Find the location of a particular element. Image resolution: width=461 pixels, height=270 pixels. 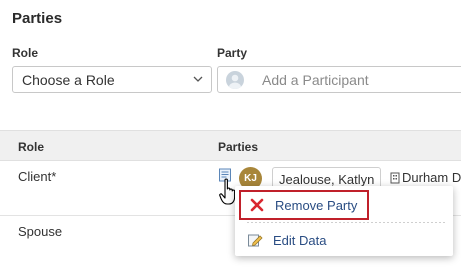

column-header-role: Role is located at coordinates (31, 147).